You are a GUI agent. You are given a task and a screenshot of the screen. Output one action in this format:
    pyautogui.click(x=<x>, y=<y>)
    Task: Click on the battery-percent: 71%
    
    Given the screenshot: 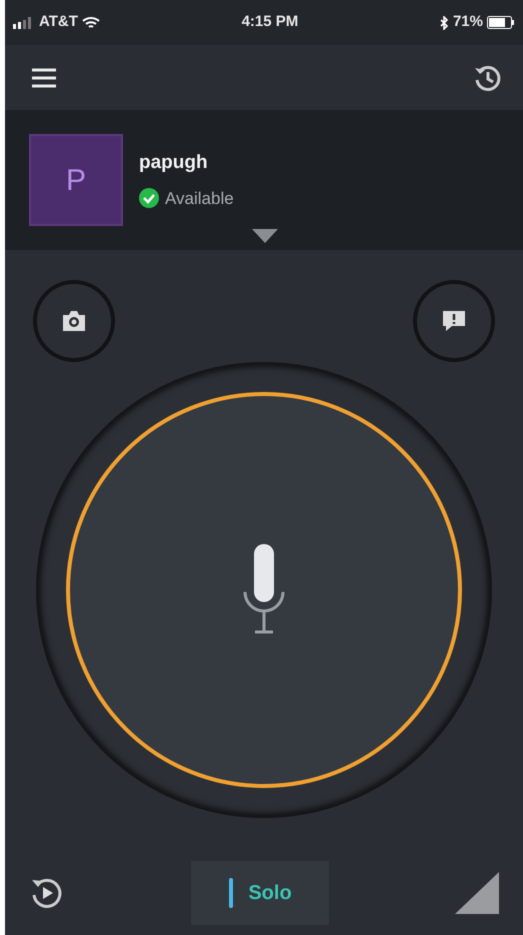 What is the action you would take?
    pyautogui.click(x=467, y=22)
    